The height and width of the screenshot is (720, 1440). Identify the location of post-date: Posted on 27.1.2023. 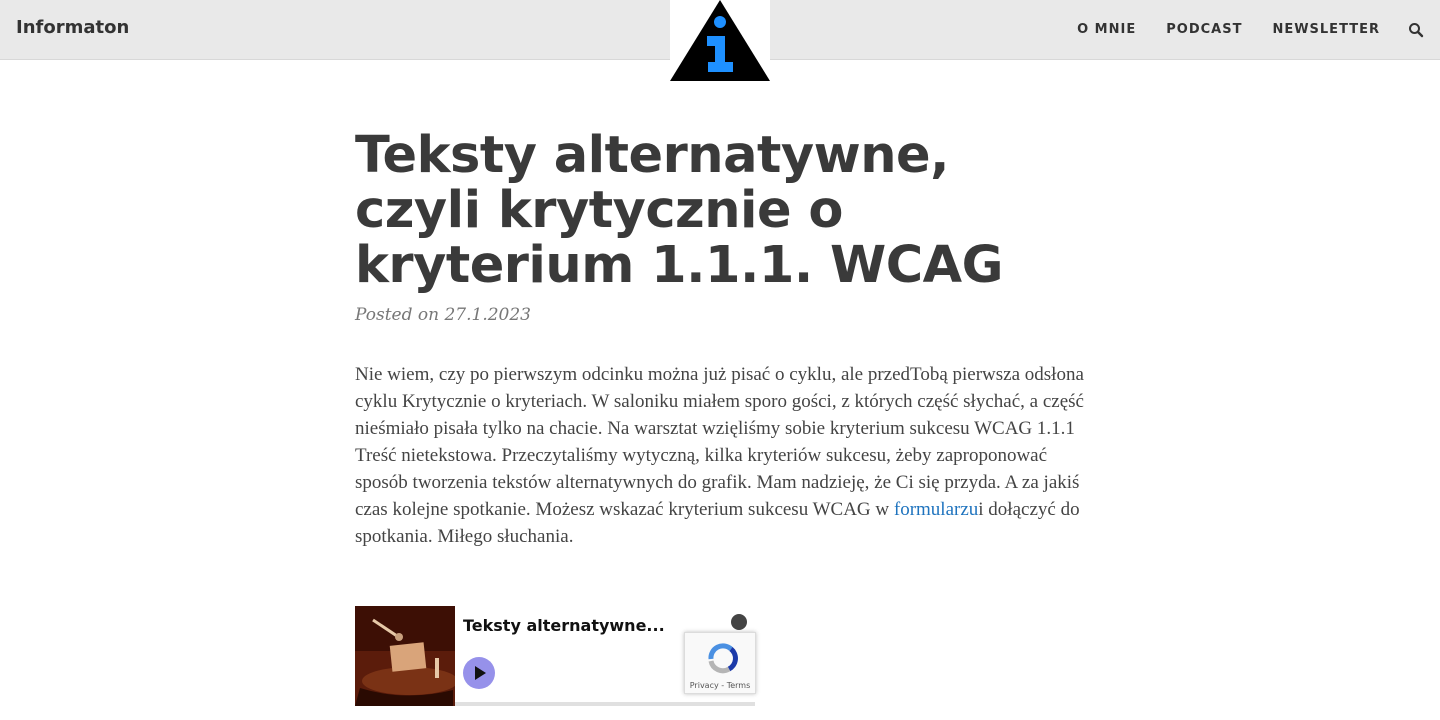
(443, 315).